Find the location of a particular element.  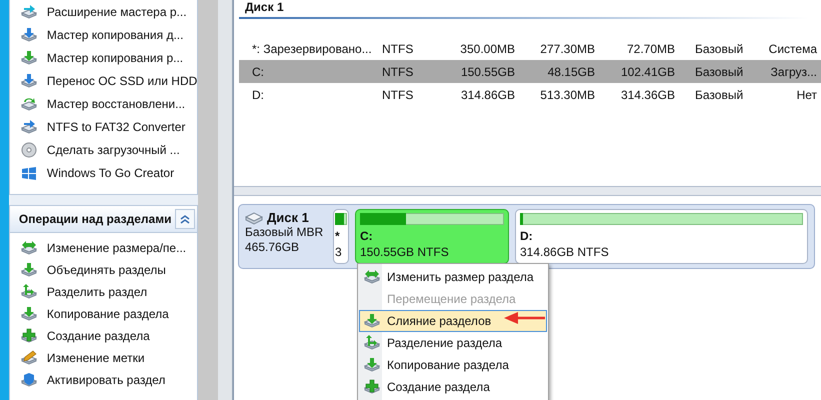

sidebar-item: Перенос ОС SSD или HDD is located at coordinates (109, 80).